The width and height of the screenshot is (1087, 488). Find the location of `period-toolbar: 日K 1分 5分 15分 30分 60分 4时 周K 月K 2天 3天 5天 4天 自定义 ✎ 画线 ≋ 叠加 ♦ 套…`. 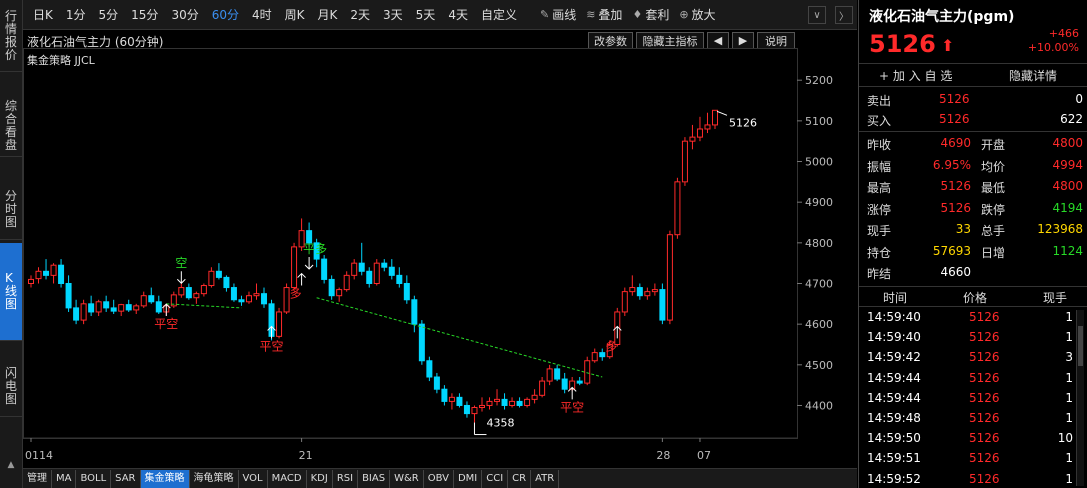

period-toolbar: 日K 1分 5分 15分 30分 60分 4时 周K 月K 2天 3天 5天 4天 自定义 ✎ 画线 ≋ 叠加 ♦ 套… is located at coordinates (440, 15).